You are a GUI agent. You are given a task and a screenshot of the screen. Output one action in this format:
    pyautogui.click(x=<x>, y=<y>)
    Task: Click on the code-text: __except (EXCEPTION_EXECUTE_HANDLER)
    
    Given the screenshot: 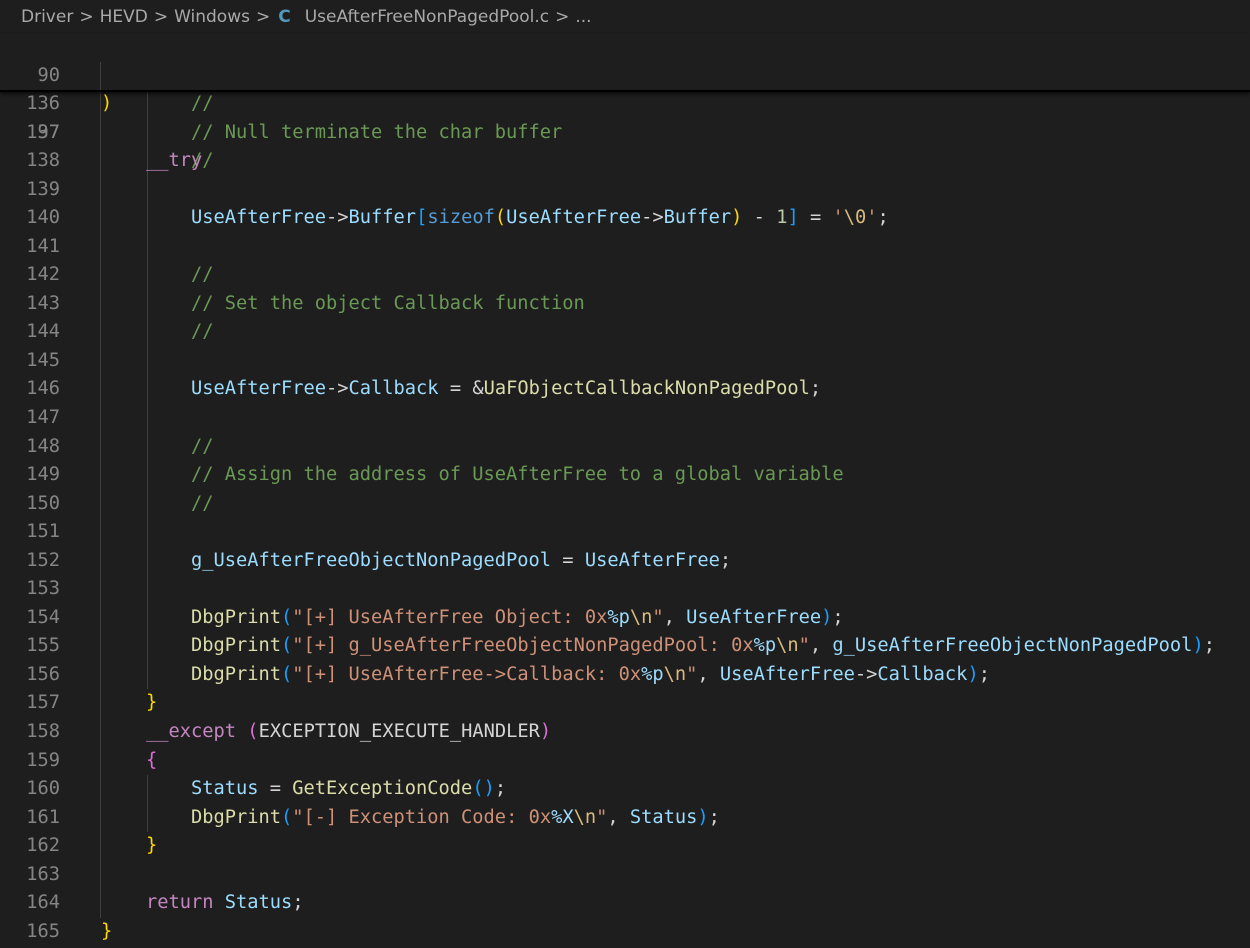 What is the action you would take?
    pyautogui.click(x=349, y=732)
    